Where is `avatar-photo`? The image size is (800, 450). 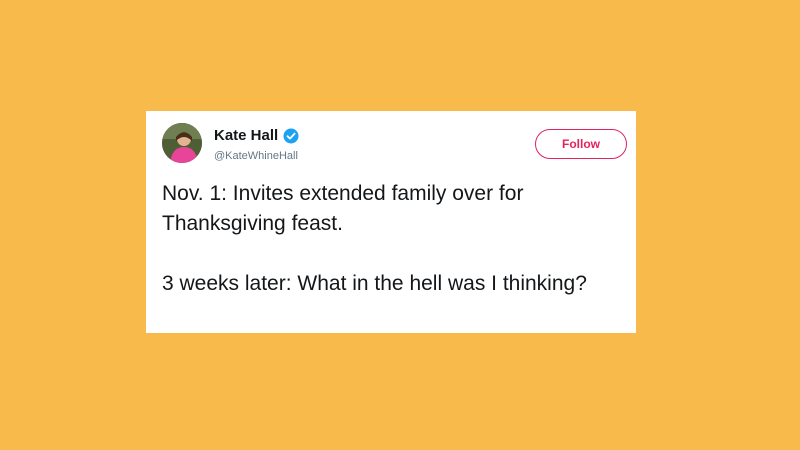
avatar-photo is located at coordinates (182, 143).